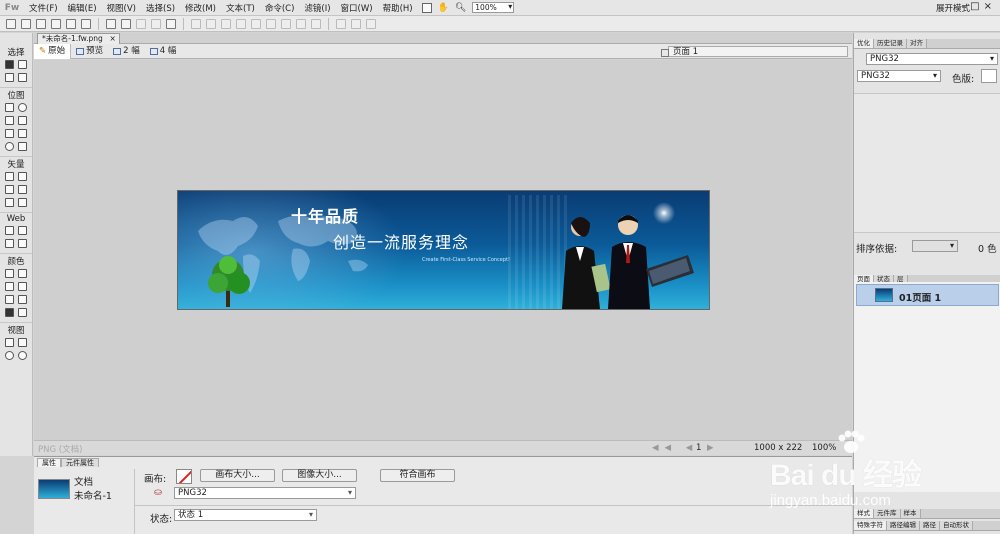 This screenshot has width=1000, height=534. What do you see at coordinates (86, 23) in the screenshot?
I see `print-icon` at bounding box center [86, 23].